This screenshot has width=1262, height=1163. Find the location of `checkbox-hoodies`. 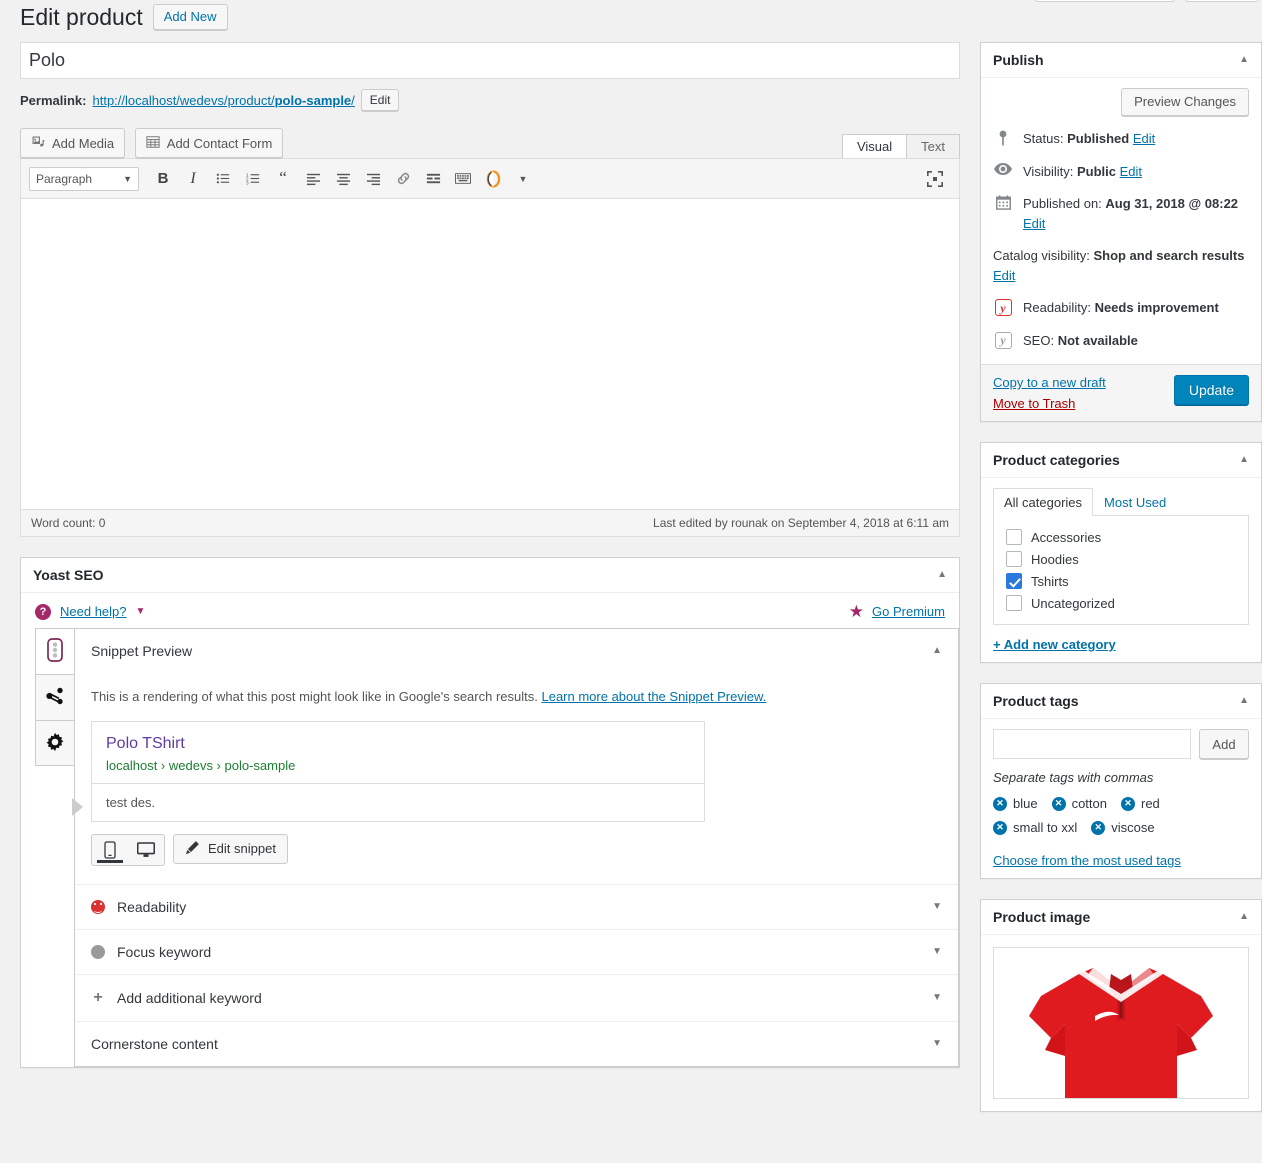

checkbox-hoodies is located at coordinates (1014, 559).